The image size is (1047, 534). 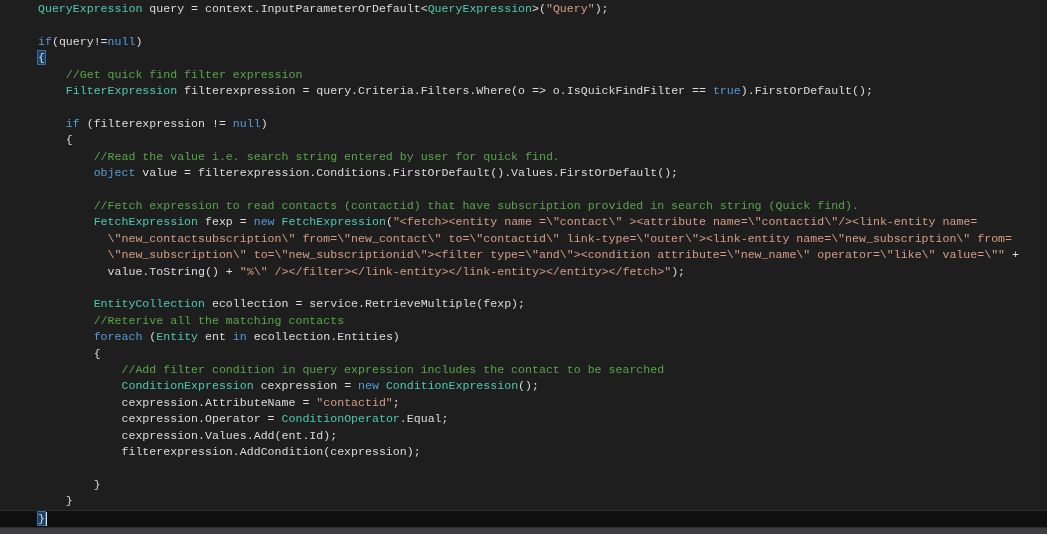 I want to click on code-line: FilterExpression filterexpression = query.Criteria.Filters.Where(o => o.IsQuickFindFilter == true).FirstOrDefault();, so click(x=468, y=91).